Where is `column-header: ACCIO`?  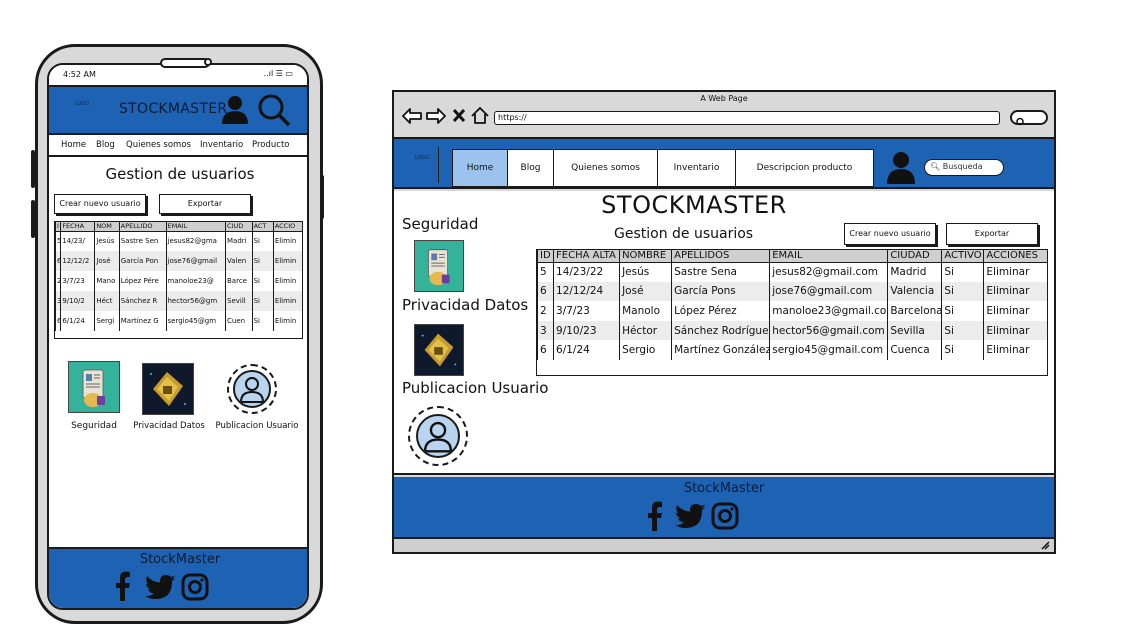
column-header: ACCIO is located at coordinates (287, 227).